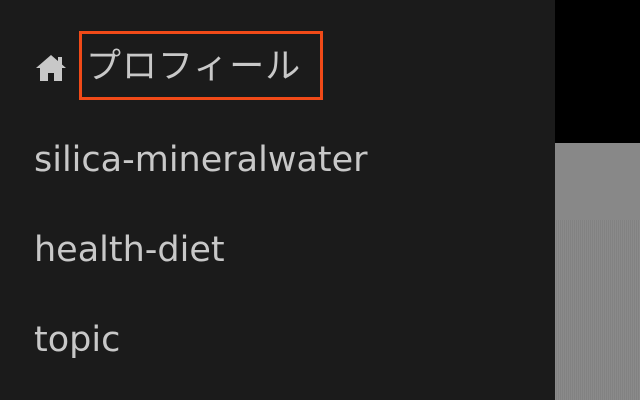  I want to click on page-content-image, so click(597, 181).